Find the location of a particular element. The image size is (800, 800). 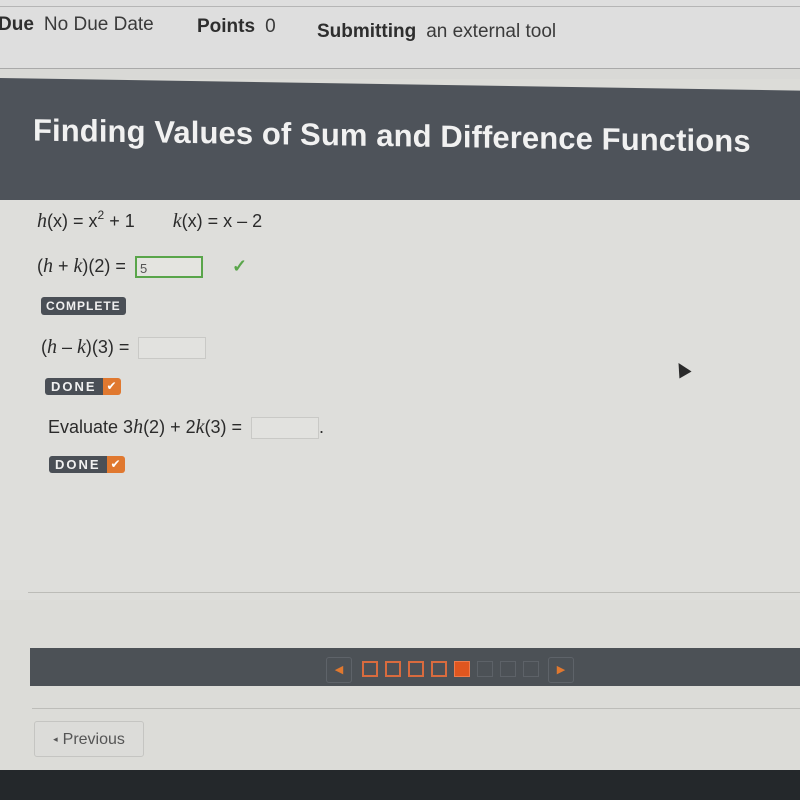

question-sum: (h + k)(2) = 5 ✓ is located at coordinates (142, 267).